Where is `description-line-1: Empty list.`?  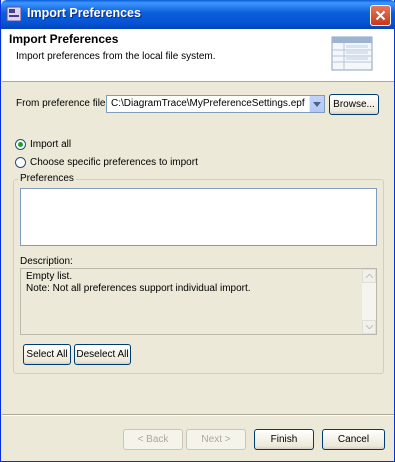
description-line-1: Empty list. is located at coordinates (49, 276).